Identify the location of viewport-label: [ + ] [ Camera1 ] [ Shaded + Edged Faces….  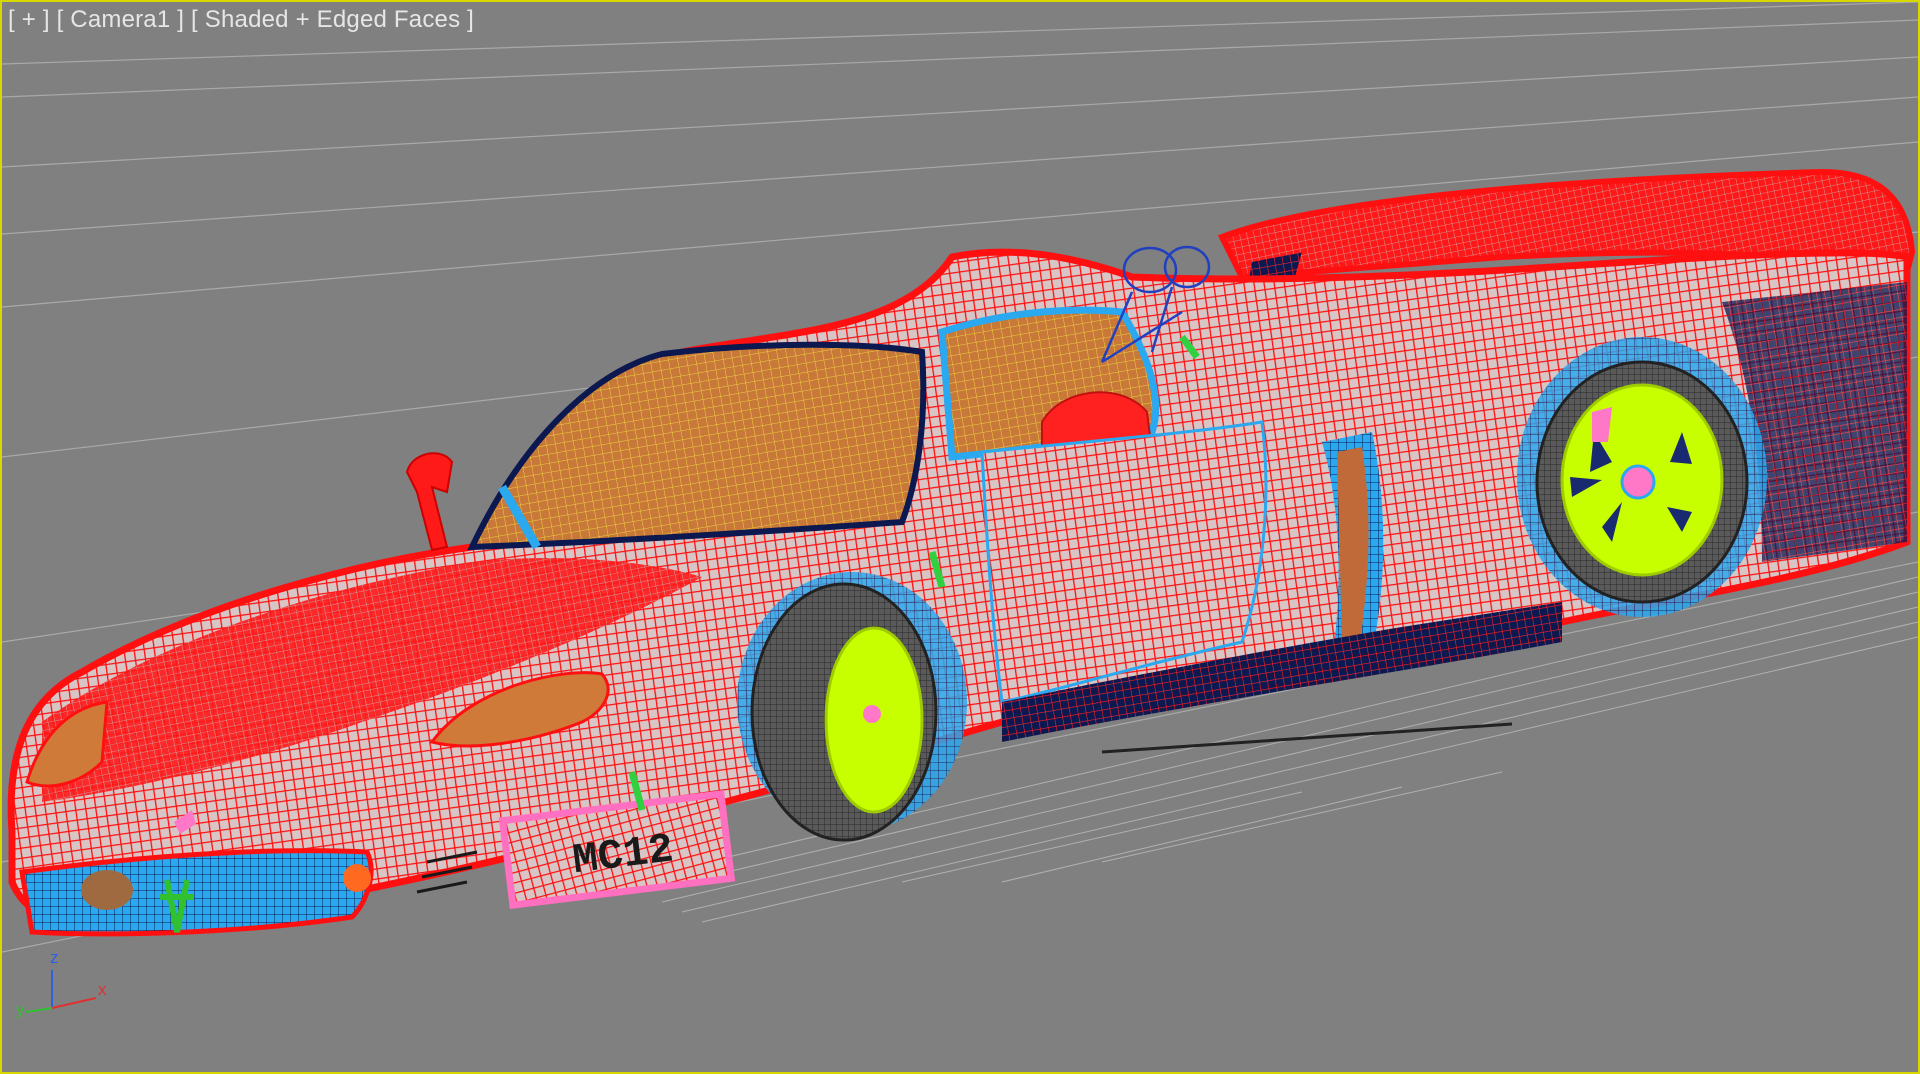
(241, 20).